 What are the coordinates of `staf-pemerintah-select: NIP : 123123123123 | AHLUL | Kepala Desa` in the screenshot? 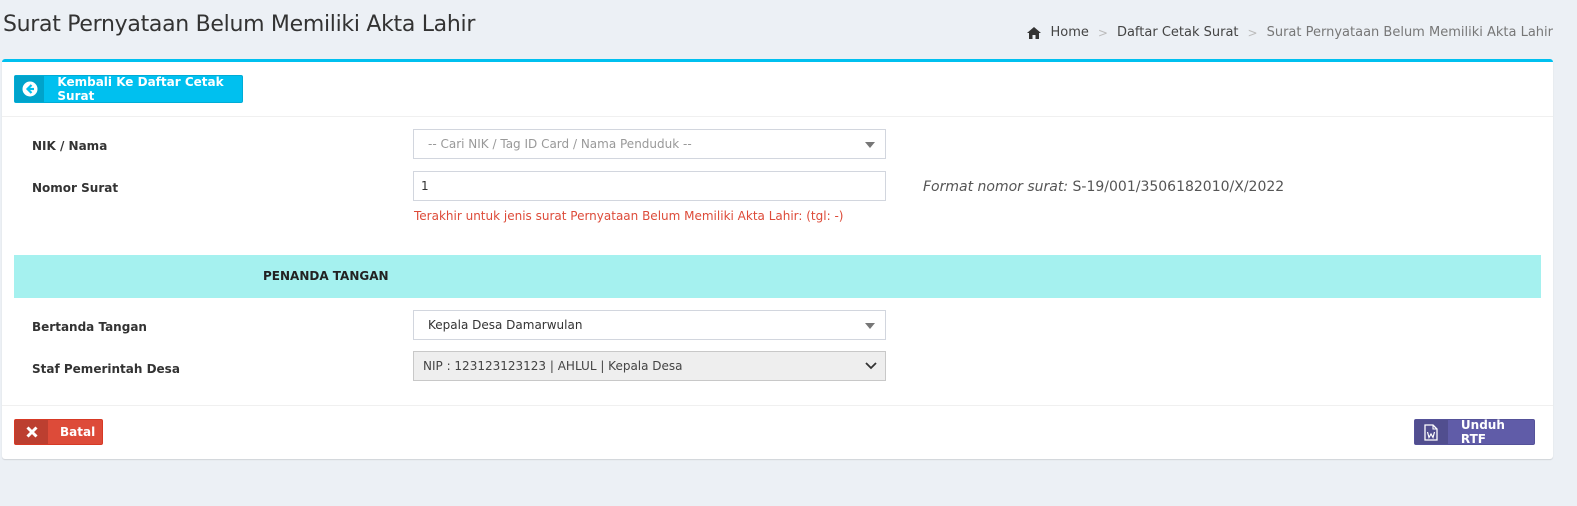 It's located at (649, 366).